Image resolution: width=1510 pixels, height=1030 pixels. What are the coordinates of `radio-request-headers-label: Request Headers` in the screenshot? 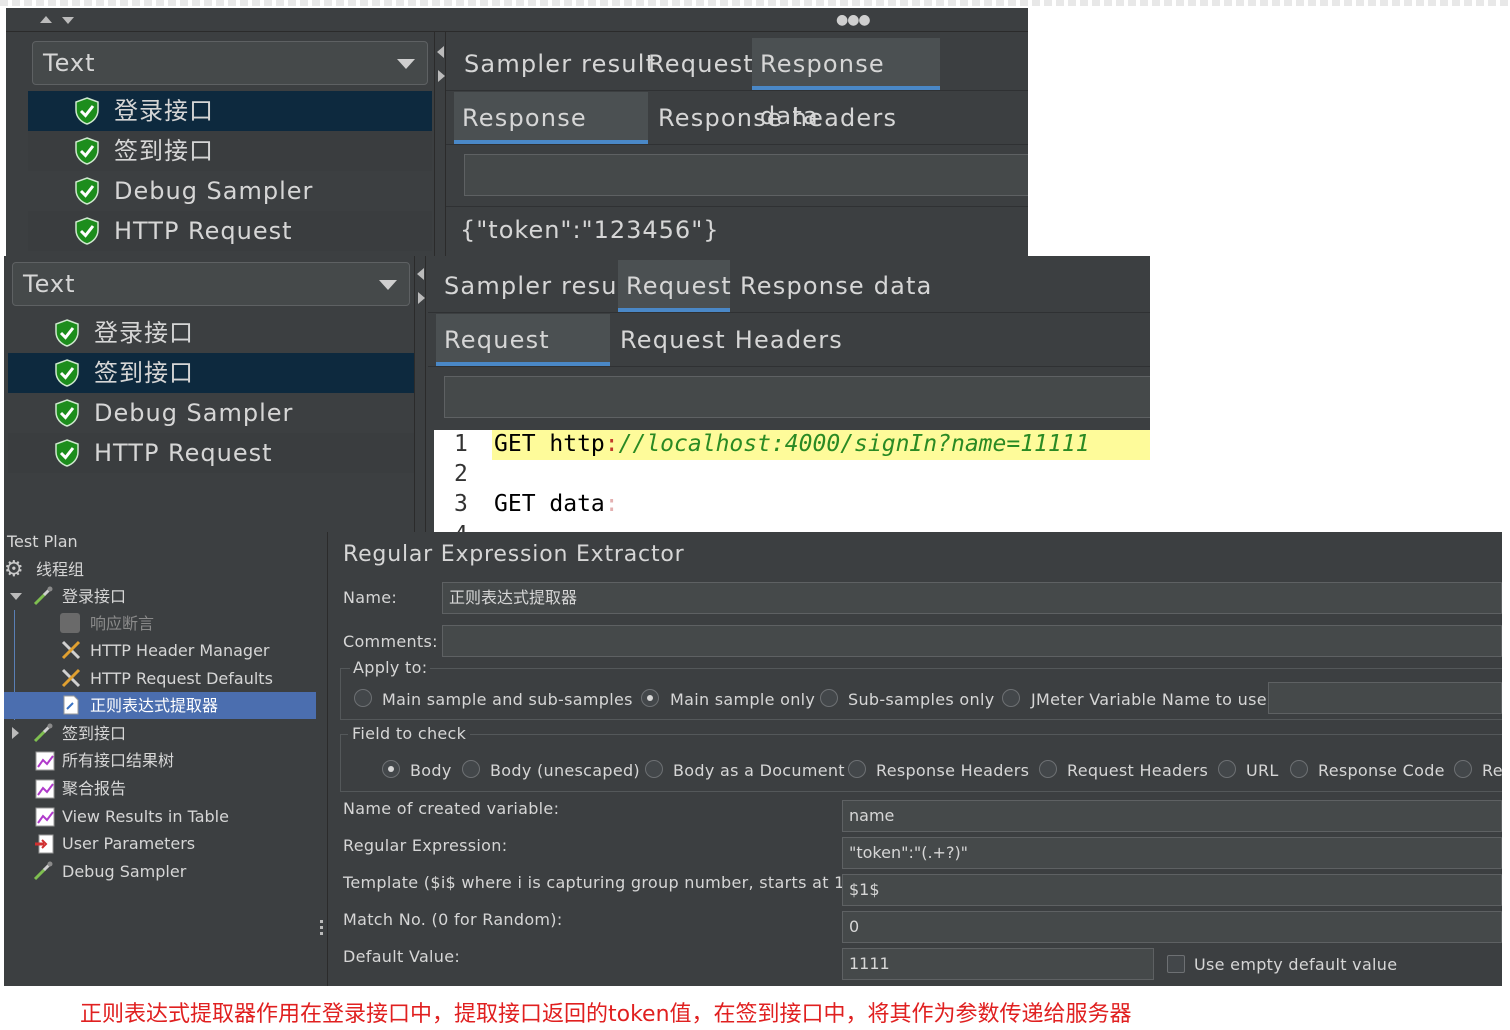 It's located at (1138, 770).